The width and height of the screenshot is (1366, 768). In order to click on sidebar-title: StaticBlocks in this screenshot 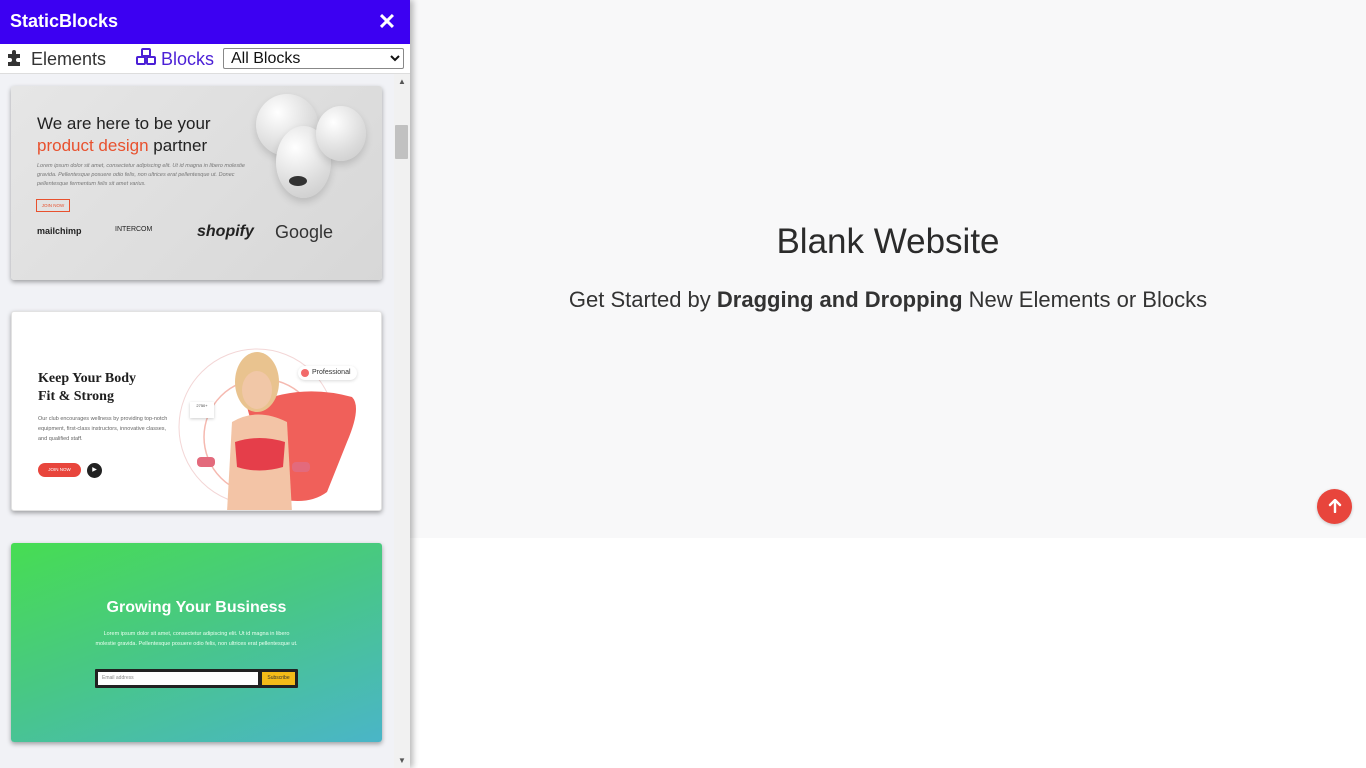, I will do `click(64, 21)`.